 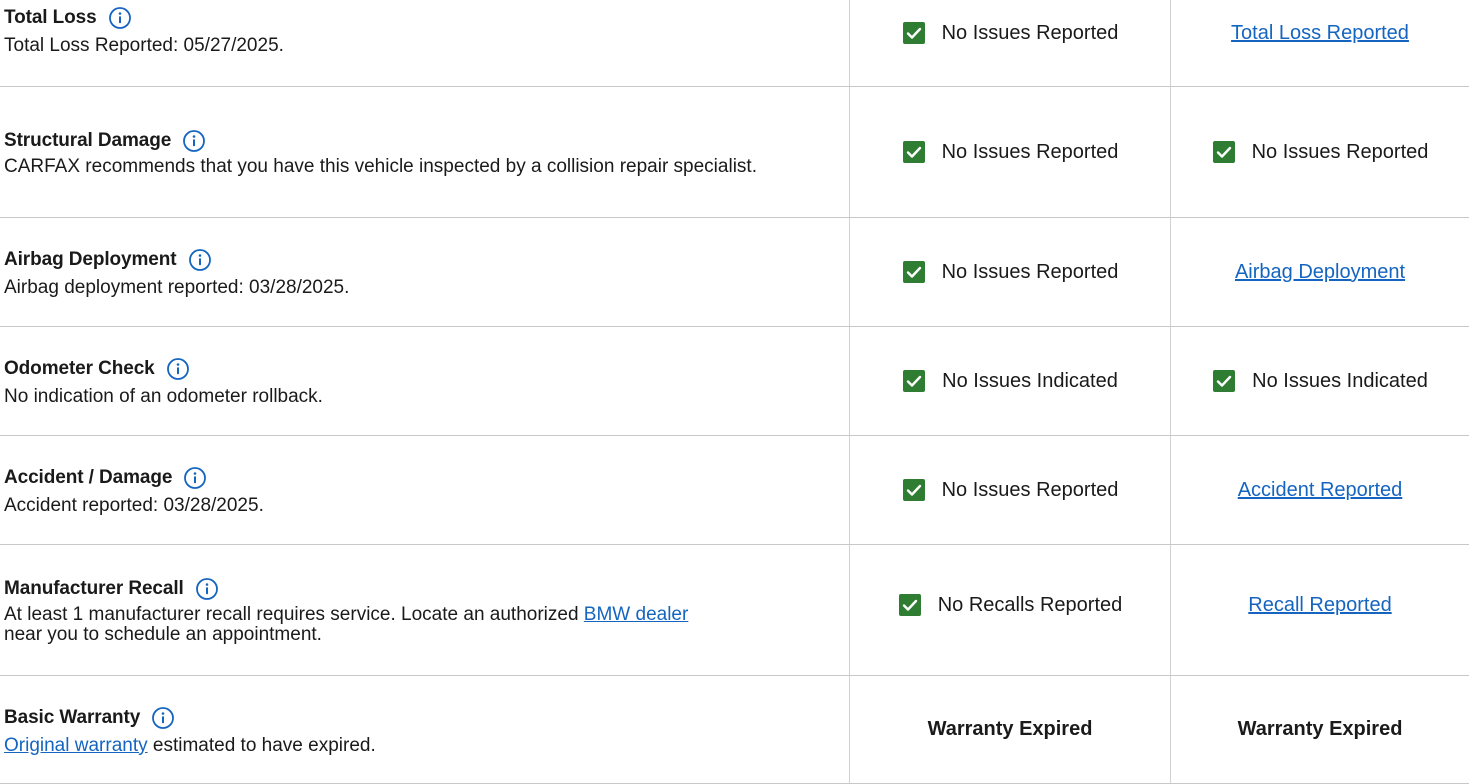 What do you see at coordinates (134, 505) in the screenshot?
I see `row-description: Accident reported: 03/28/2025.` at bounding box center [134, 505].